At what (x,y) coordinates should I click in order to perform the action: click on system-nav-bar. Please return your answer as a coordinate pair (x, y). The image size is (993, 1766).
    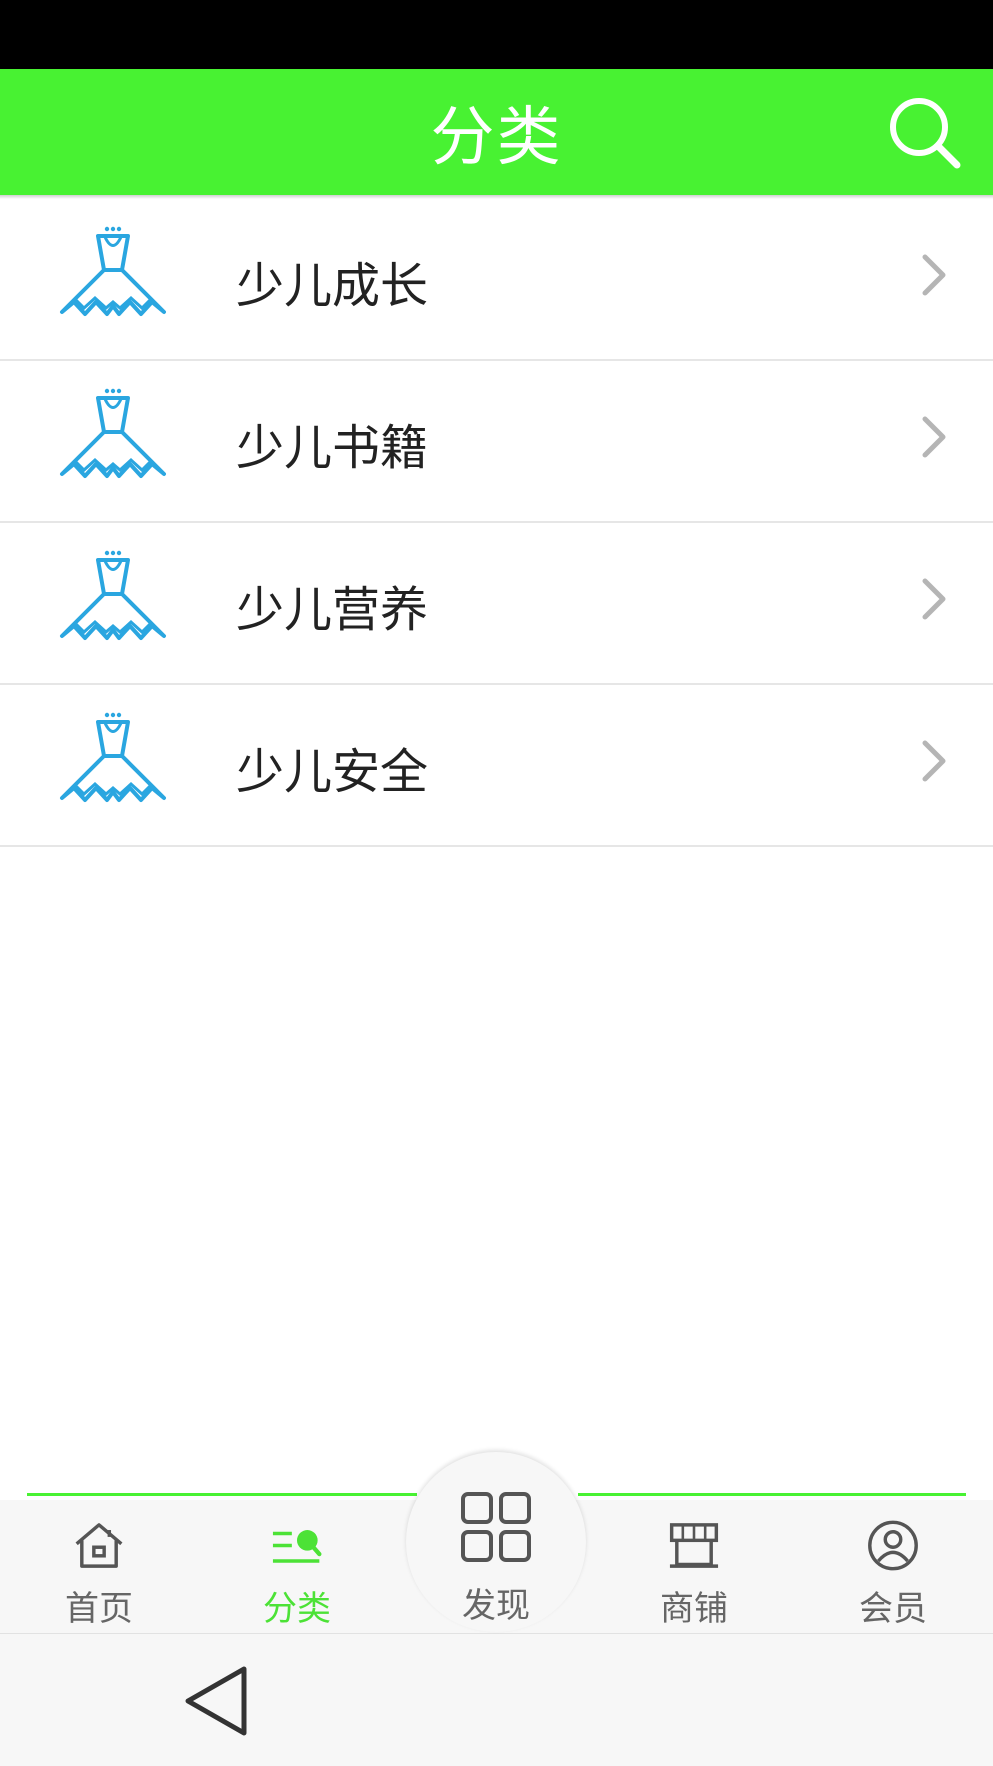
    Looking at the image, I should click on (496, 1700).